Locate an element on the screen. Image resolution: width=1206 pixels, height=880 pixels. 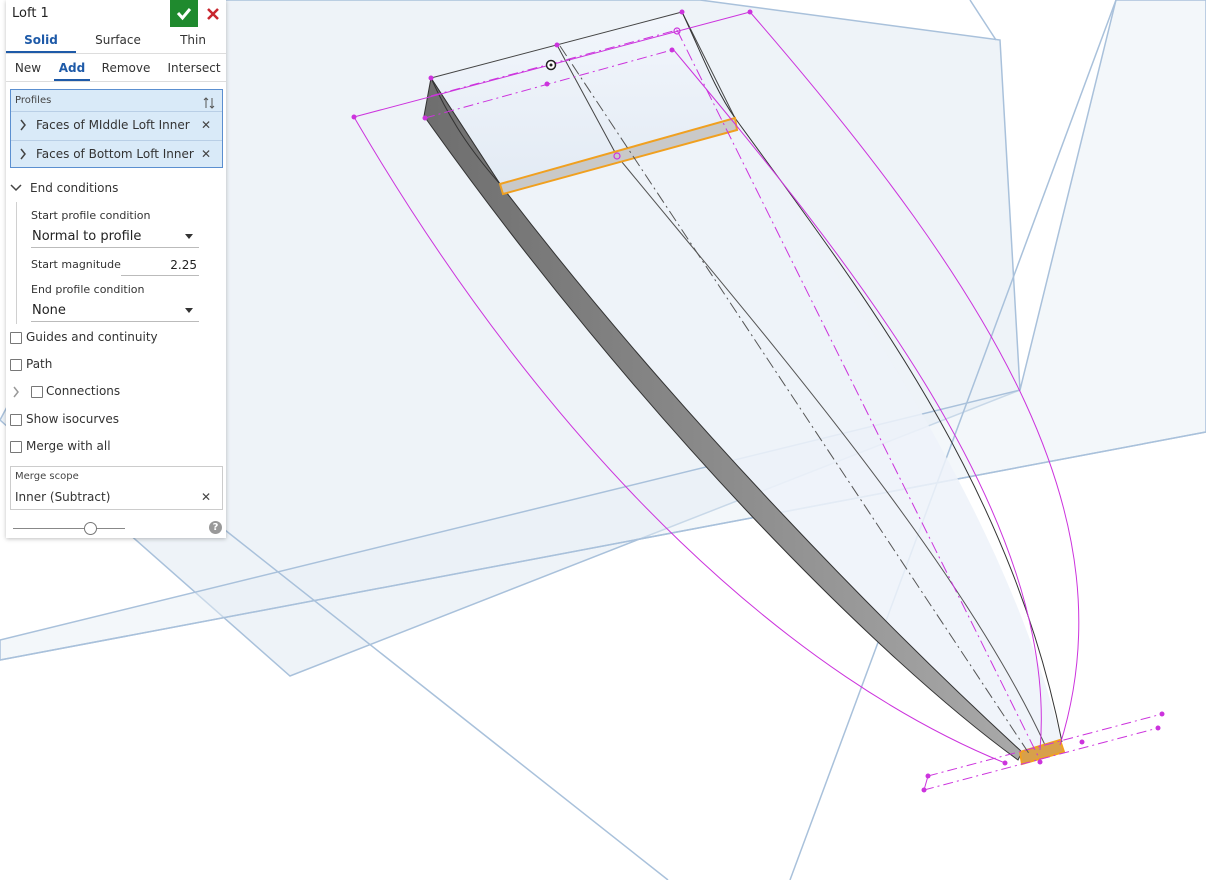
guides-checkbox is located at coordinates (16, 338).